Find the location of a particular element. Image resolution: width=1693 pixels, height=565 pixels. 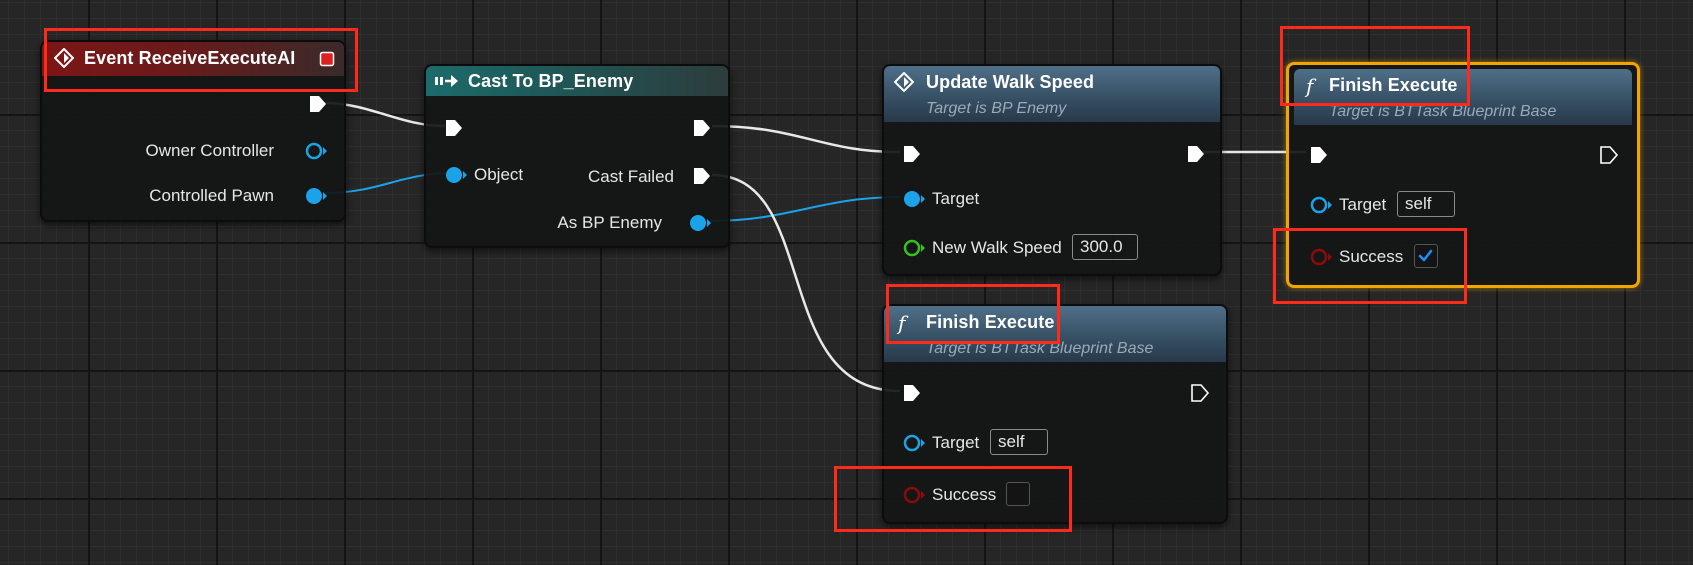

node-subtitle: Target is BP Enemy is located at coordinates (996, 108).